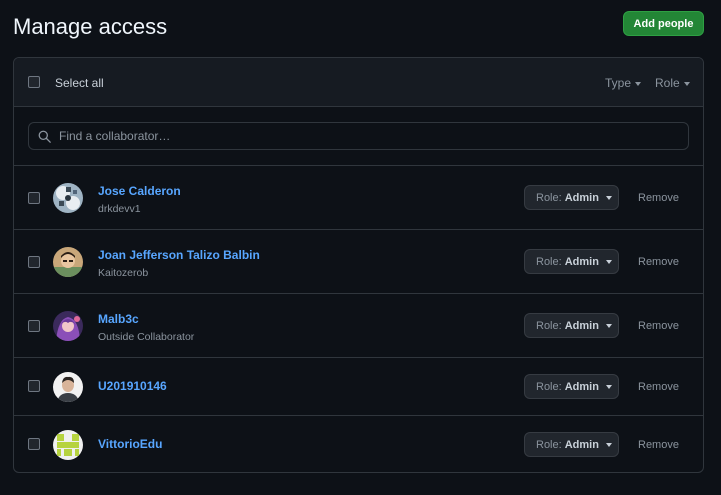  What do you see at coordinates (68, 445) in the screenshot?
I see `identicon-avatar` at bounding box center [68, 445].